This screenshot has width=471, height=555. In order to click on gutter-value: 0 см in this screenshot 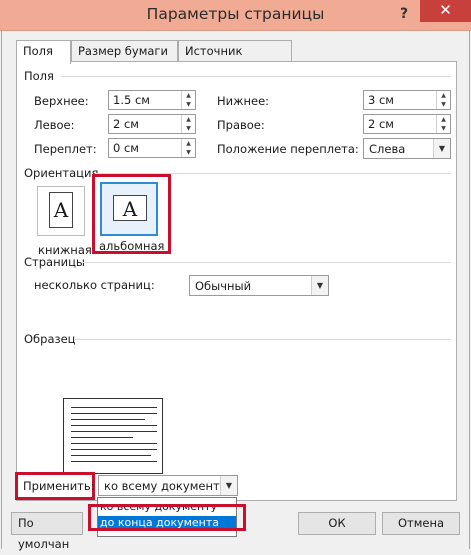, I will do `click(126, 148)`.